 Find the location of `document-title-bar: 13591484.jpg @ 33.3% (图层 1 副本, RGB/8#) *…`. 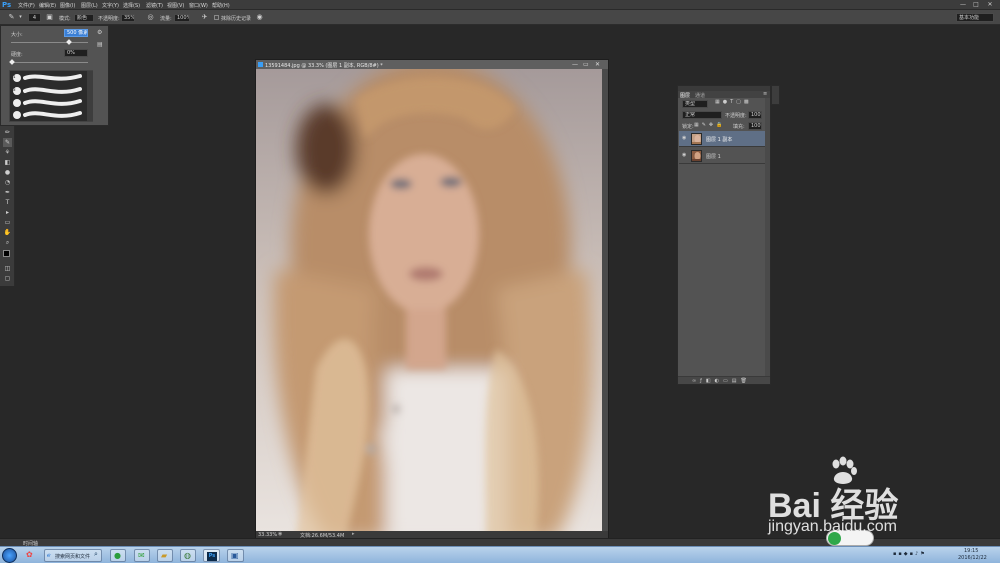

document-title-bar: 13591484.jpg @ 33.3% (图层 1 副本, RGB/8#) *… is located at coordinates (432, 64).